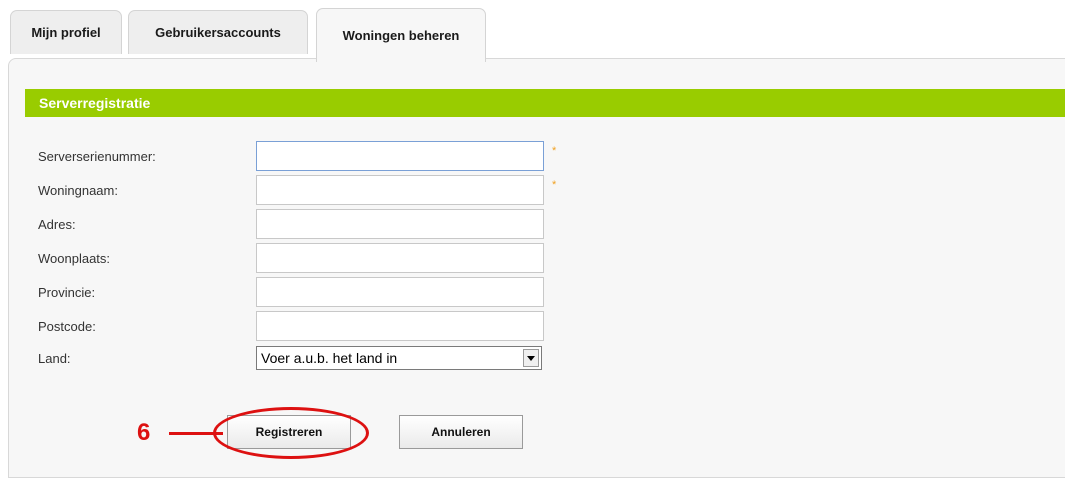 The image size is (1065, 478). Describe the element at coordinates (67, 292) in the screenshot. I see `field-label: Provincie:` at that location.